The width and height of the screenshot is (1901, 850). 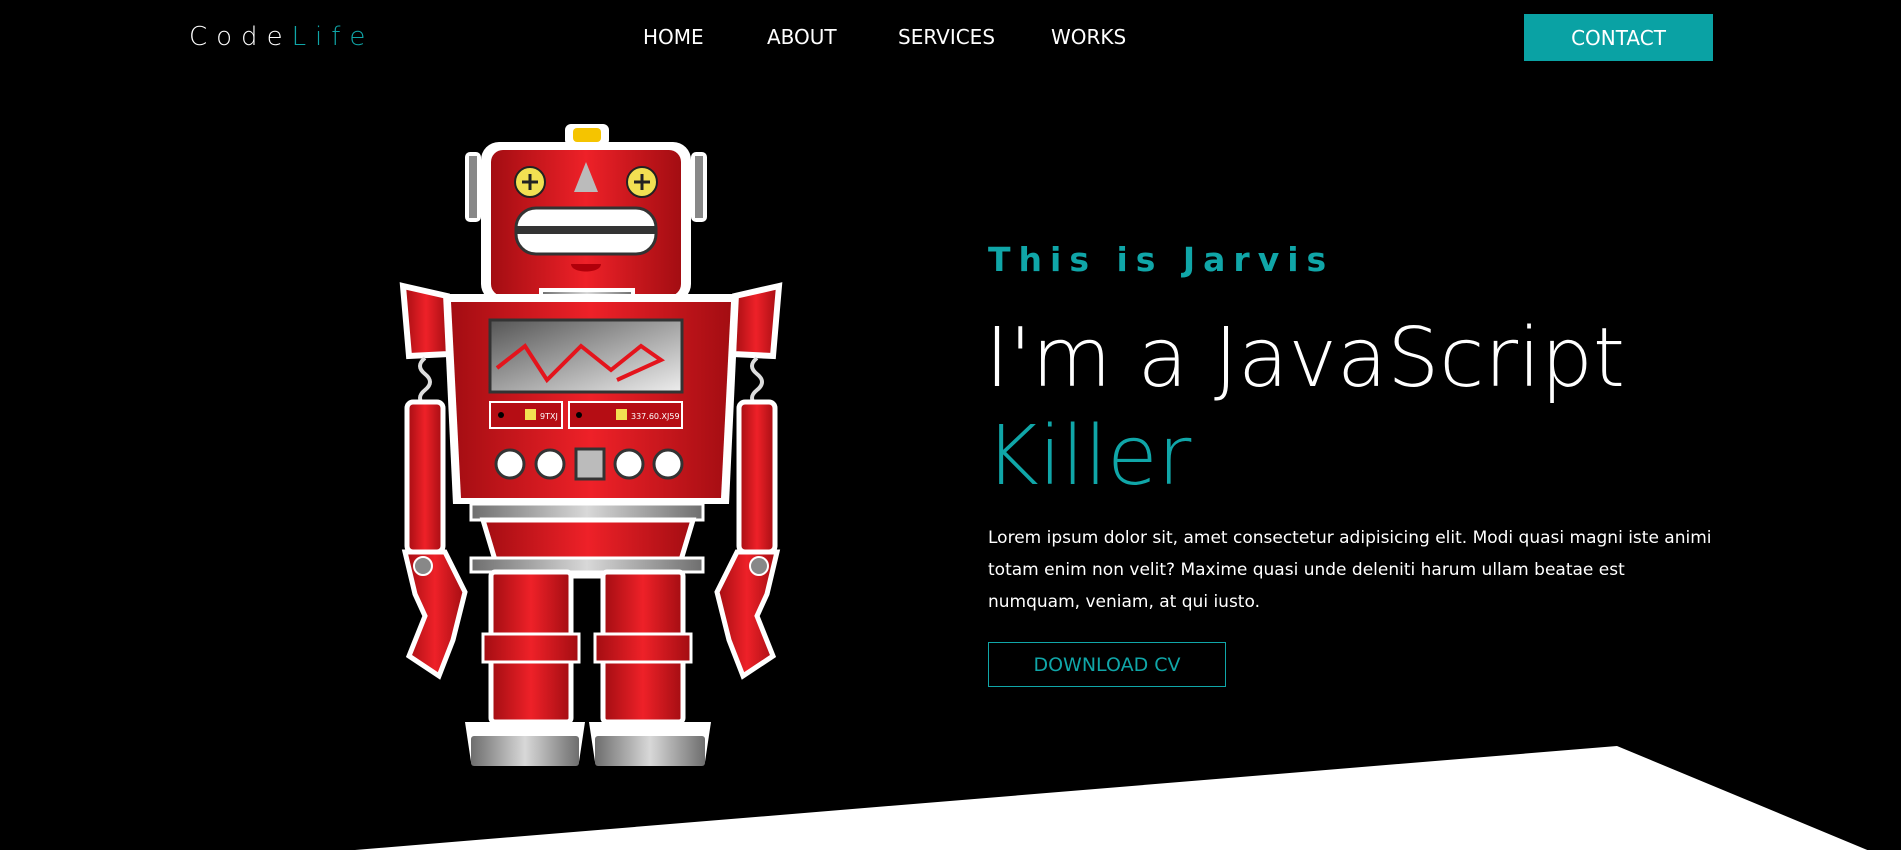 I want to click on hero-headline-line1: I'm a JavaScript, so click(x=1305, y=358).